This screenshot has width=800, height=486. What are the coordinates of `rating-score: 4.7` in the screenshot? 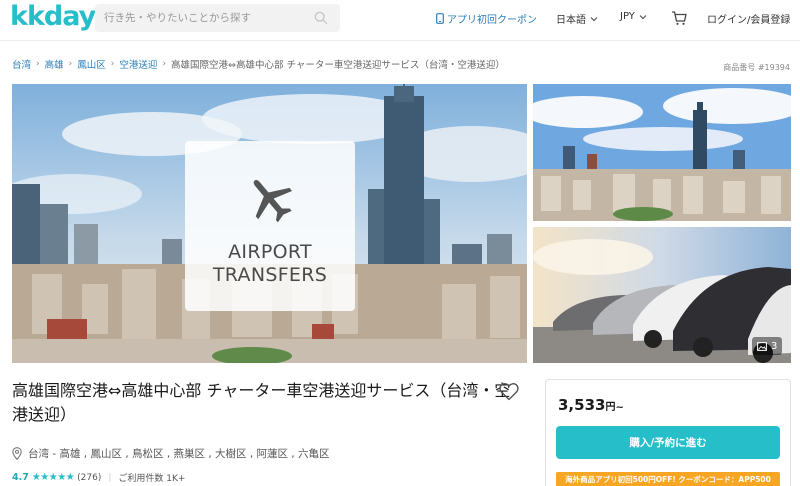 It's located at (20, 477).